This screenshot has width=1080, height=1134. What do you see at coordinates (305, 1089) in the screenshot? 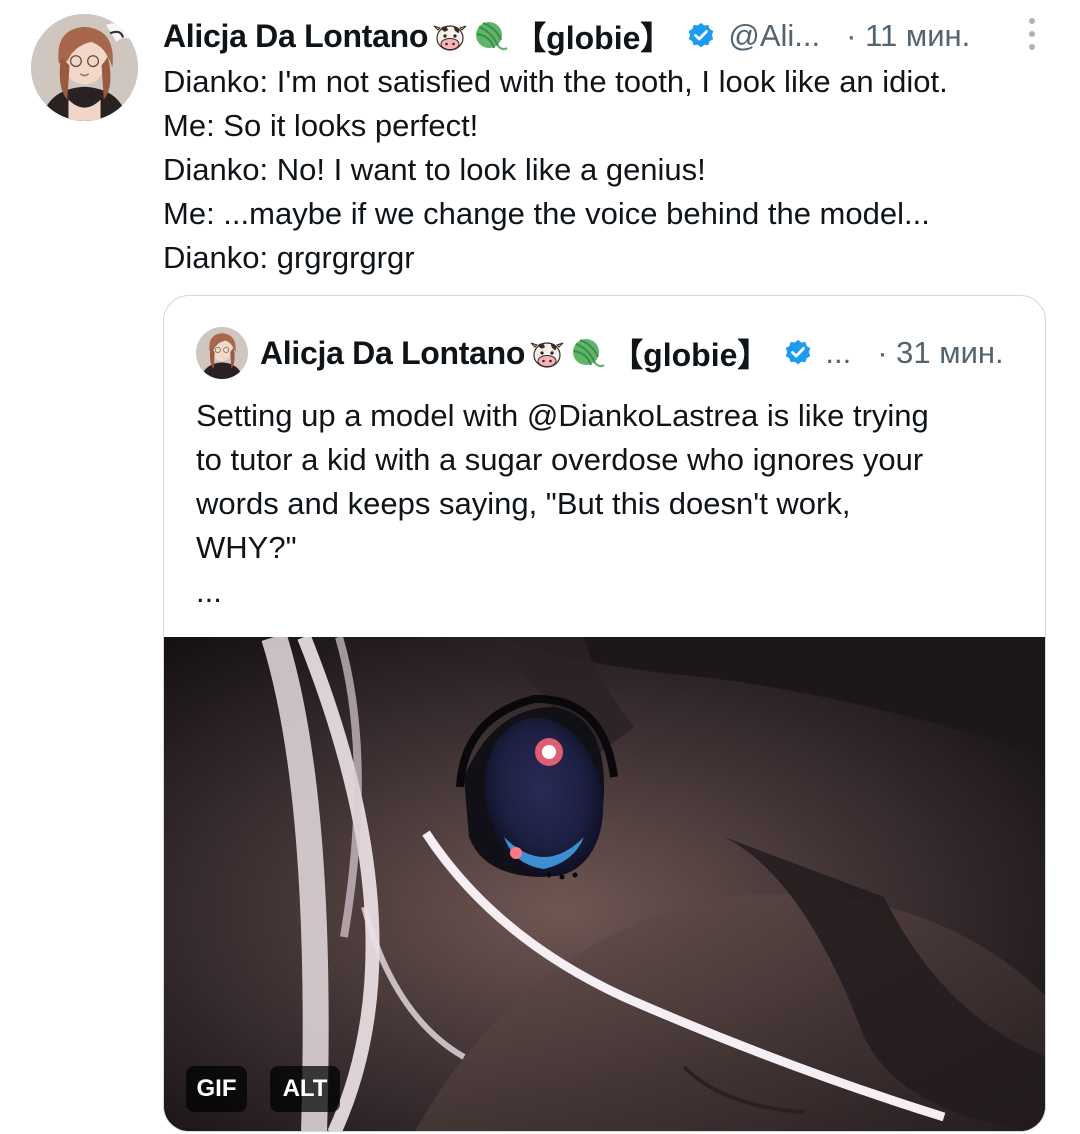
I see `alt-text-button: ALT` at bounding box center [305, 1089].